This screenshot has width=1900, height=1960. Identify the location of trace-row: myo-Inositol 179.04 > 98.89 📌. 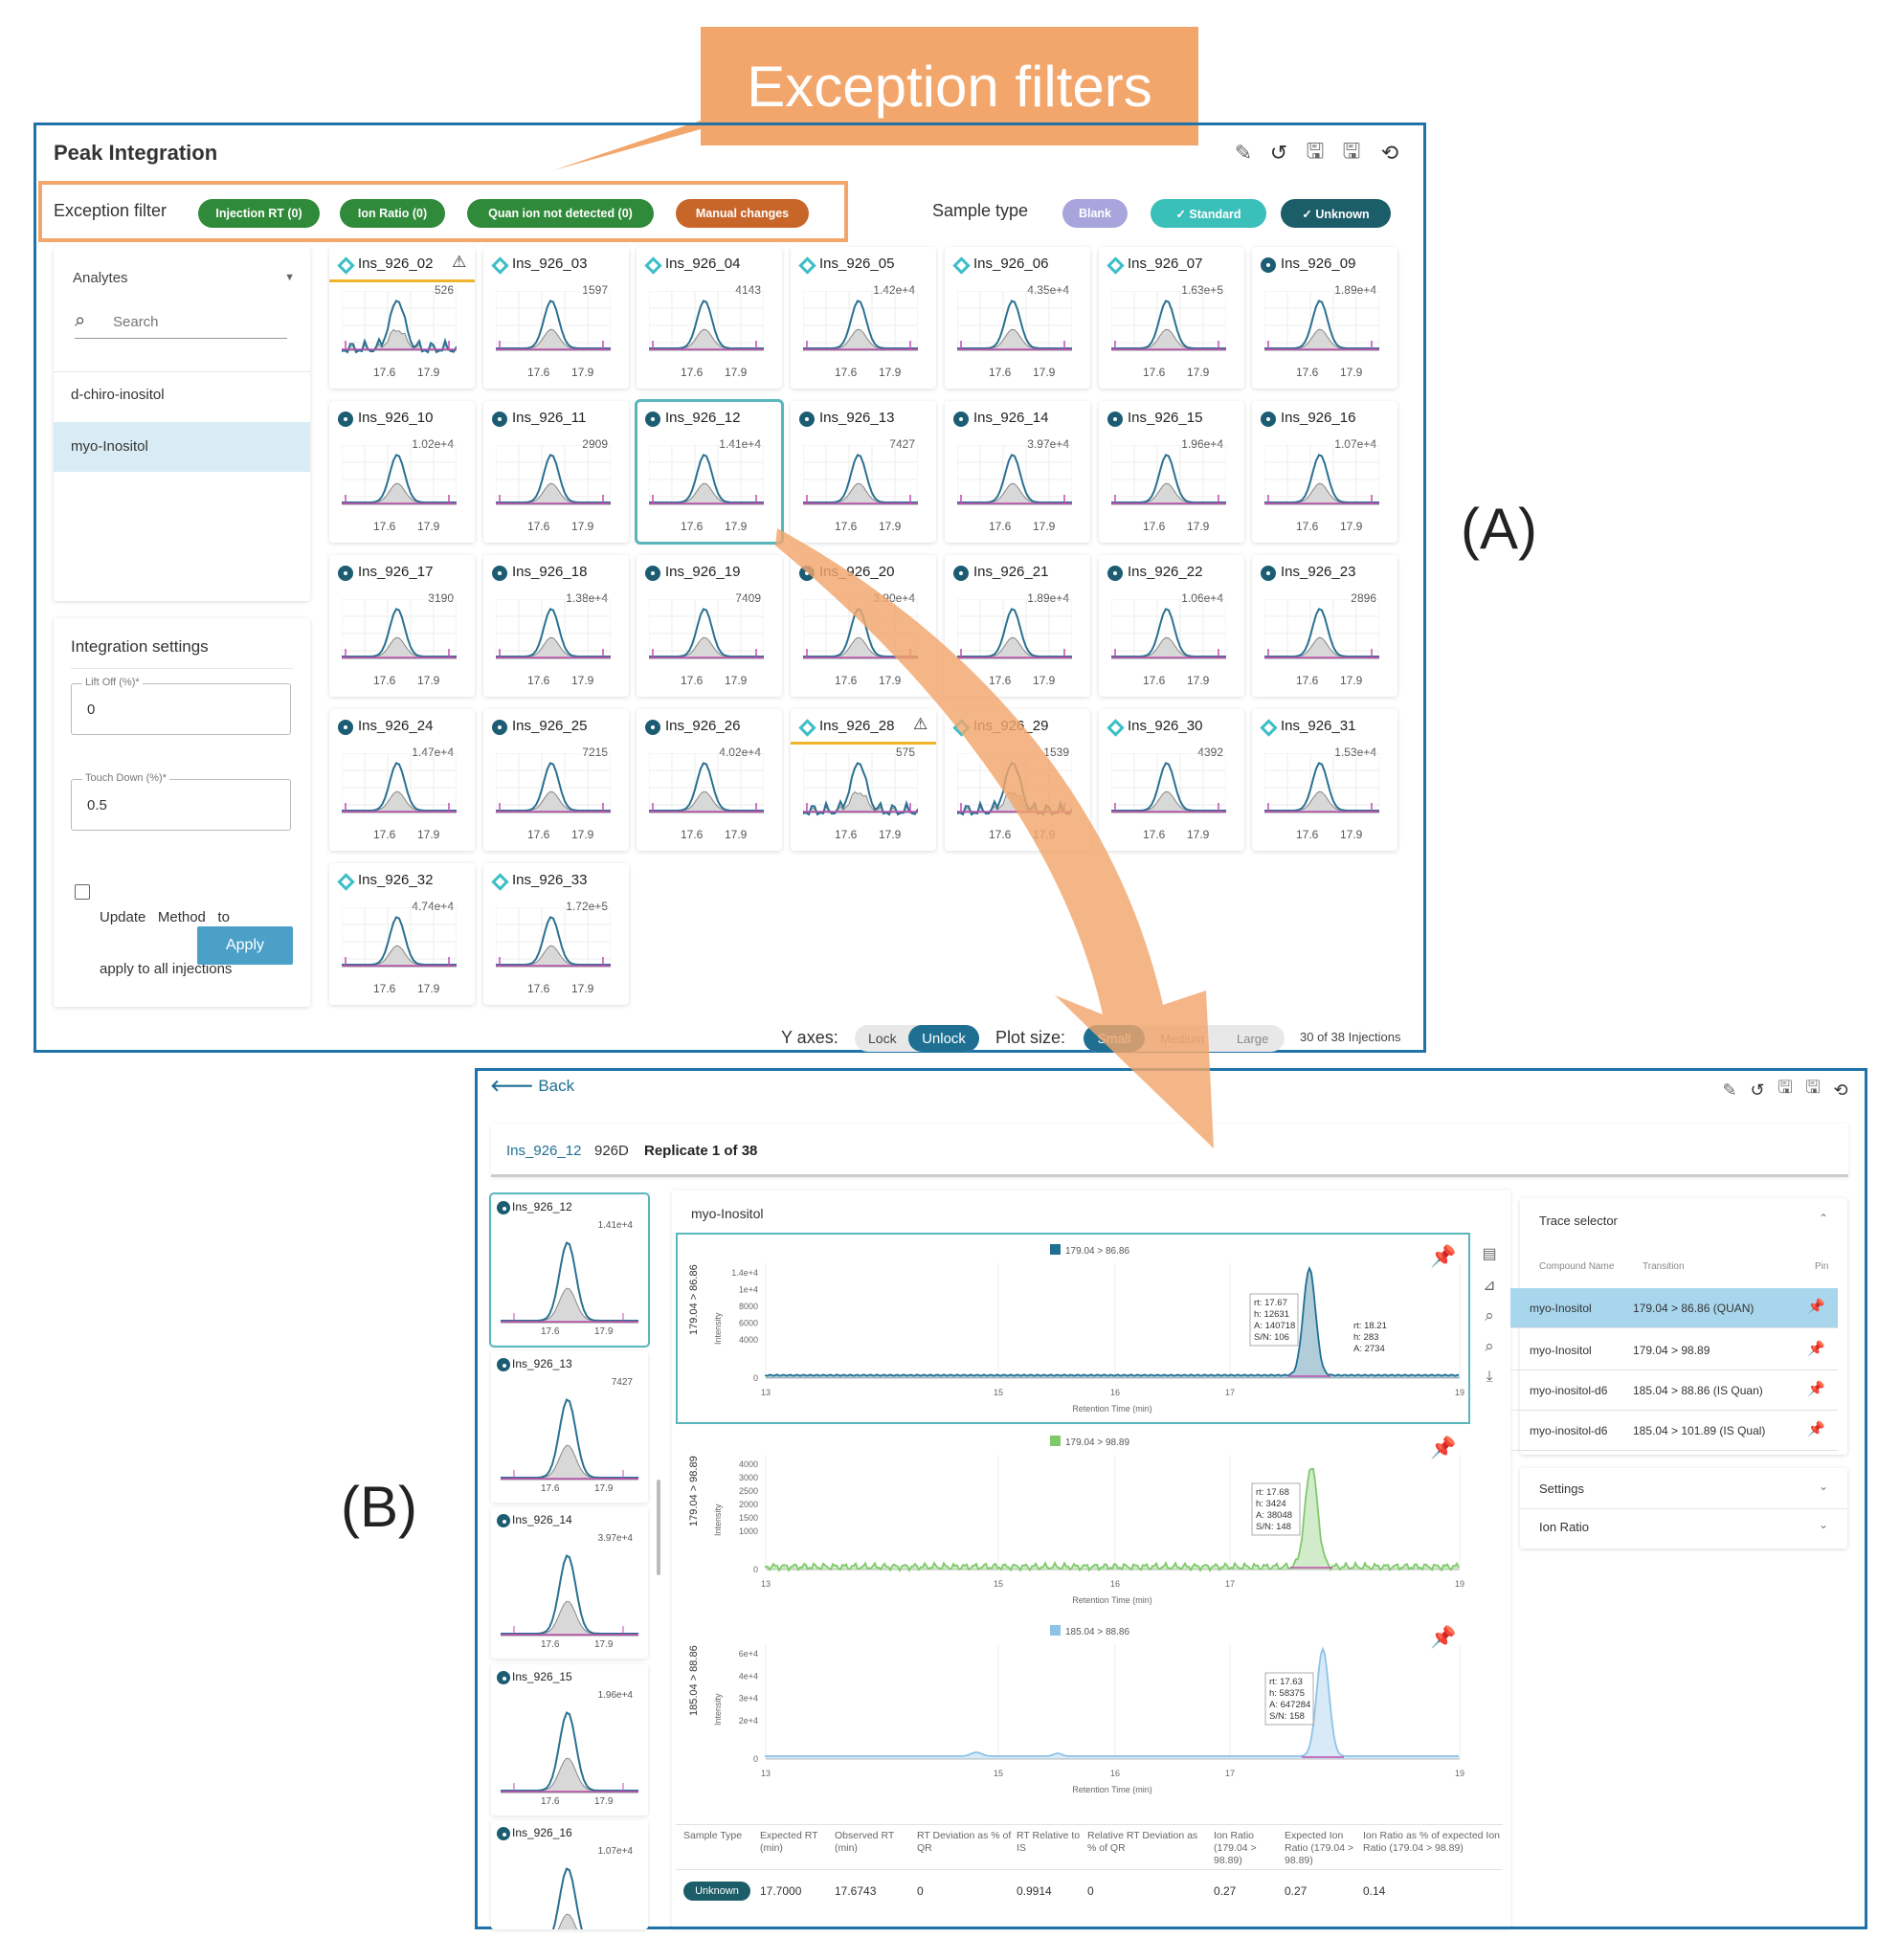
(1674, 1350).